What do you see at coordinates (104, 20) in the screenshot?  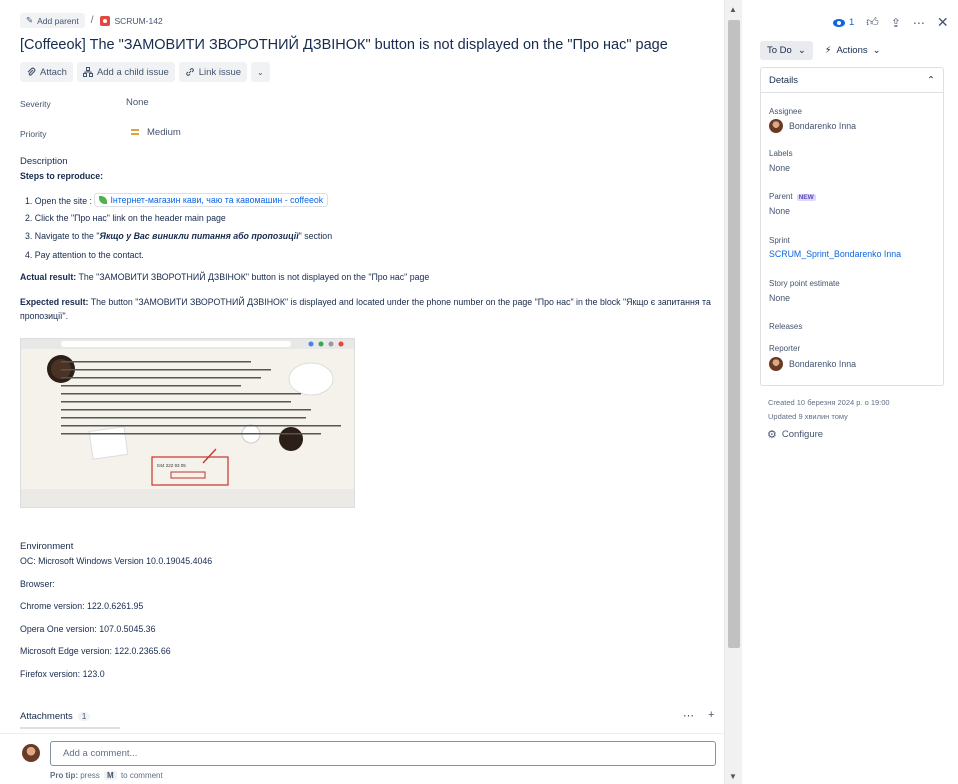 I see `bug-icon` at bounding box center [104, 20].